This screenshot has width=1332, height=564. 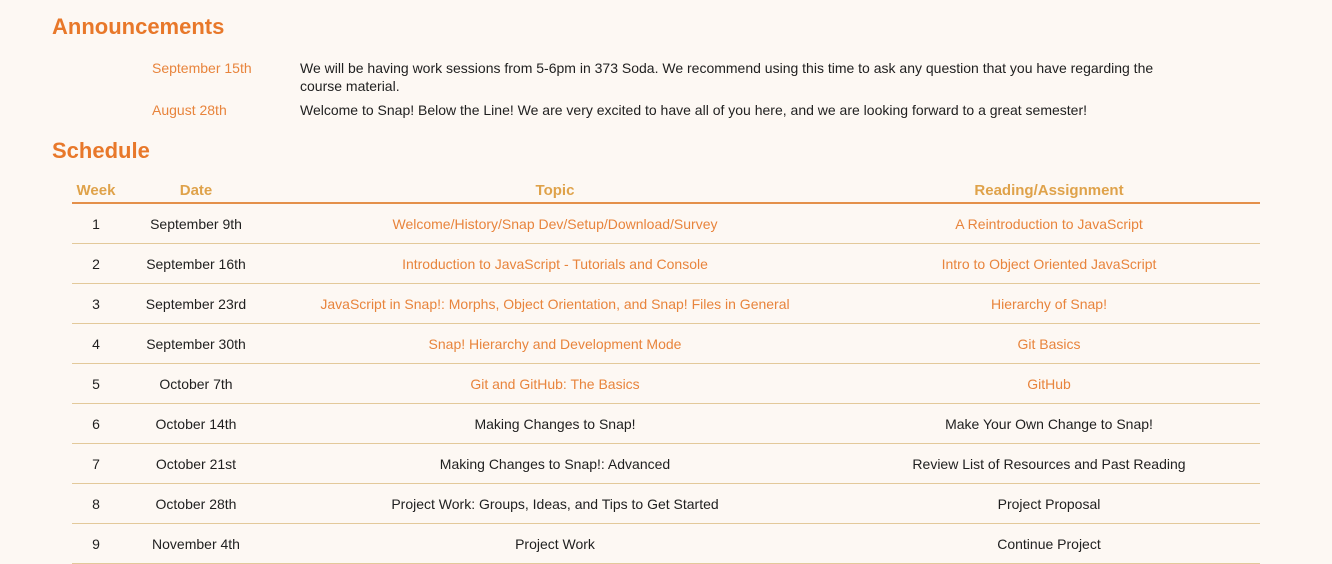 I want to click on date-cell: October 28th, so click(x=196, y=503).